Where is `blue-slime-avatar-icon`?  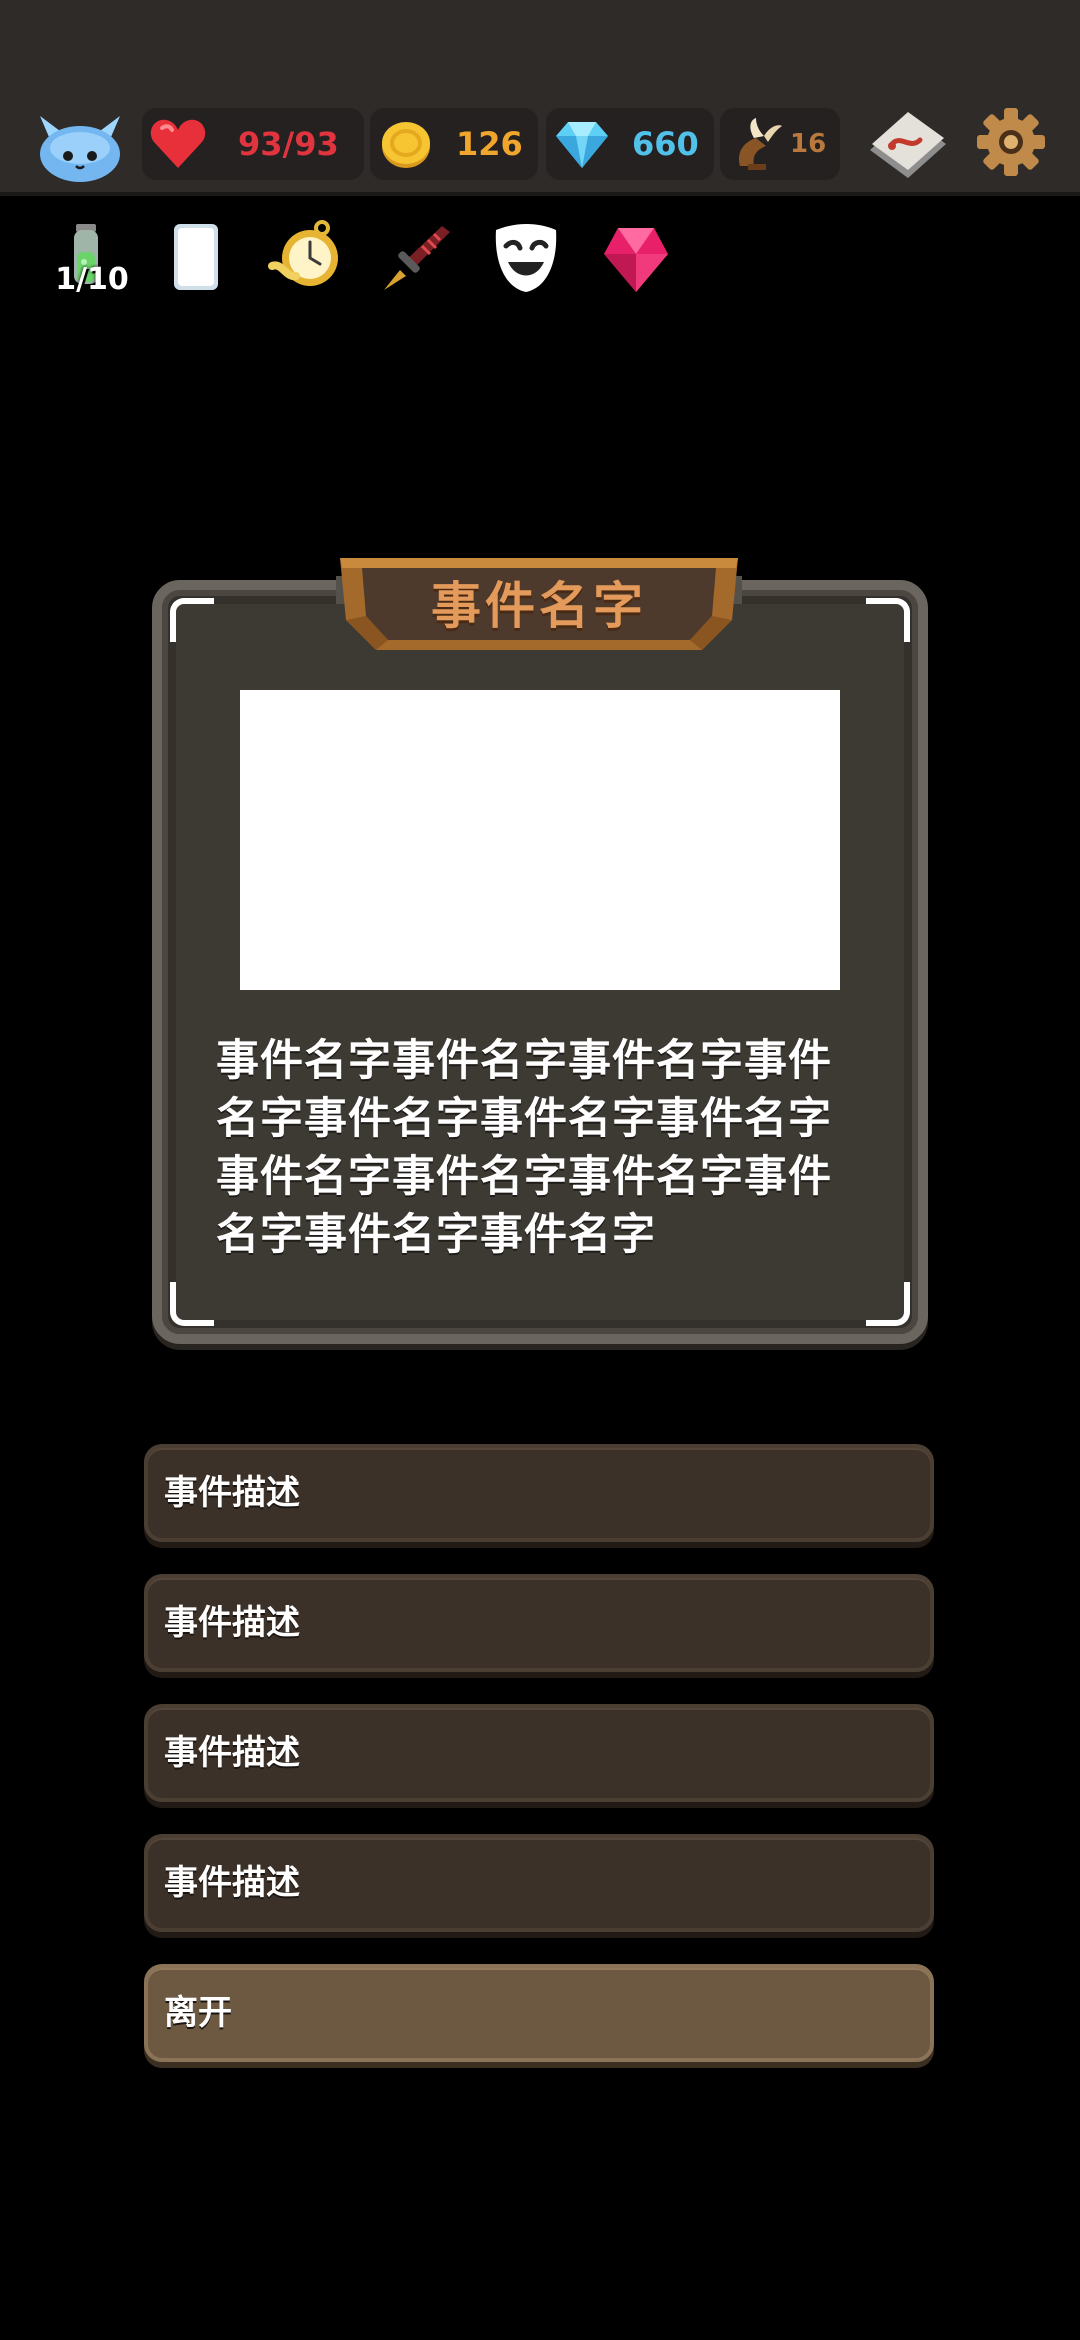 blue-slime-avatar-icon is located at coordinates (80, 146).